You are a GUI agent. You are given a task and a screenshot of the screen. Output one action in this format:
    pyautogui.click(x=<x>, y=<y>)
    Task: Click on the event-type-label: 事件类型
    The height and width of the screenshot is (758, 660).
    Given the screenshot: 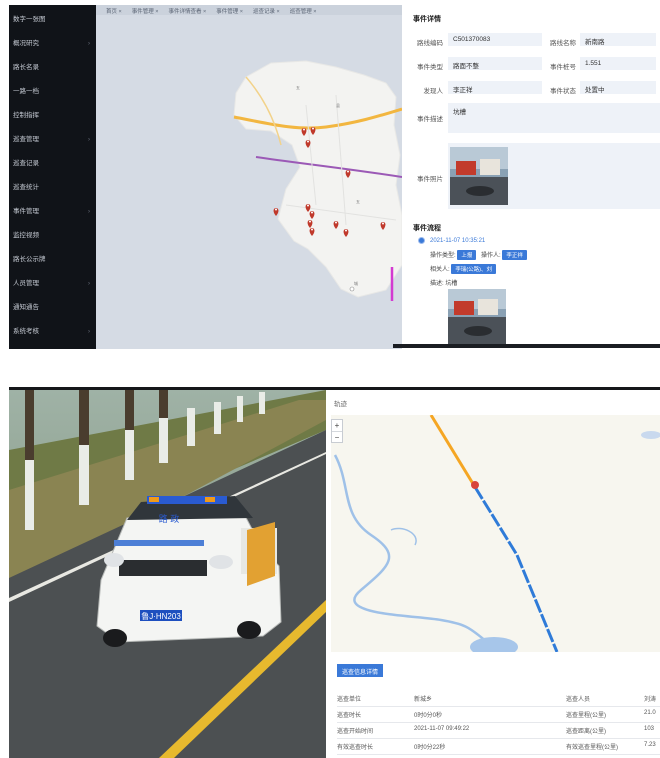 What is the action you would take?
    pyautogui.click(x=430, y=67)
    